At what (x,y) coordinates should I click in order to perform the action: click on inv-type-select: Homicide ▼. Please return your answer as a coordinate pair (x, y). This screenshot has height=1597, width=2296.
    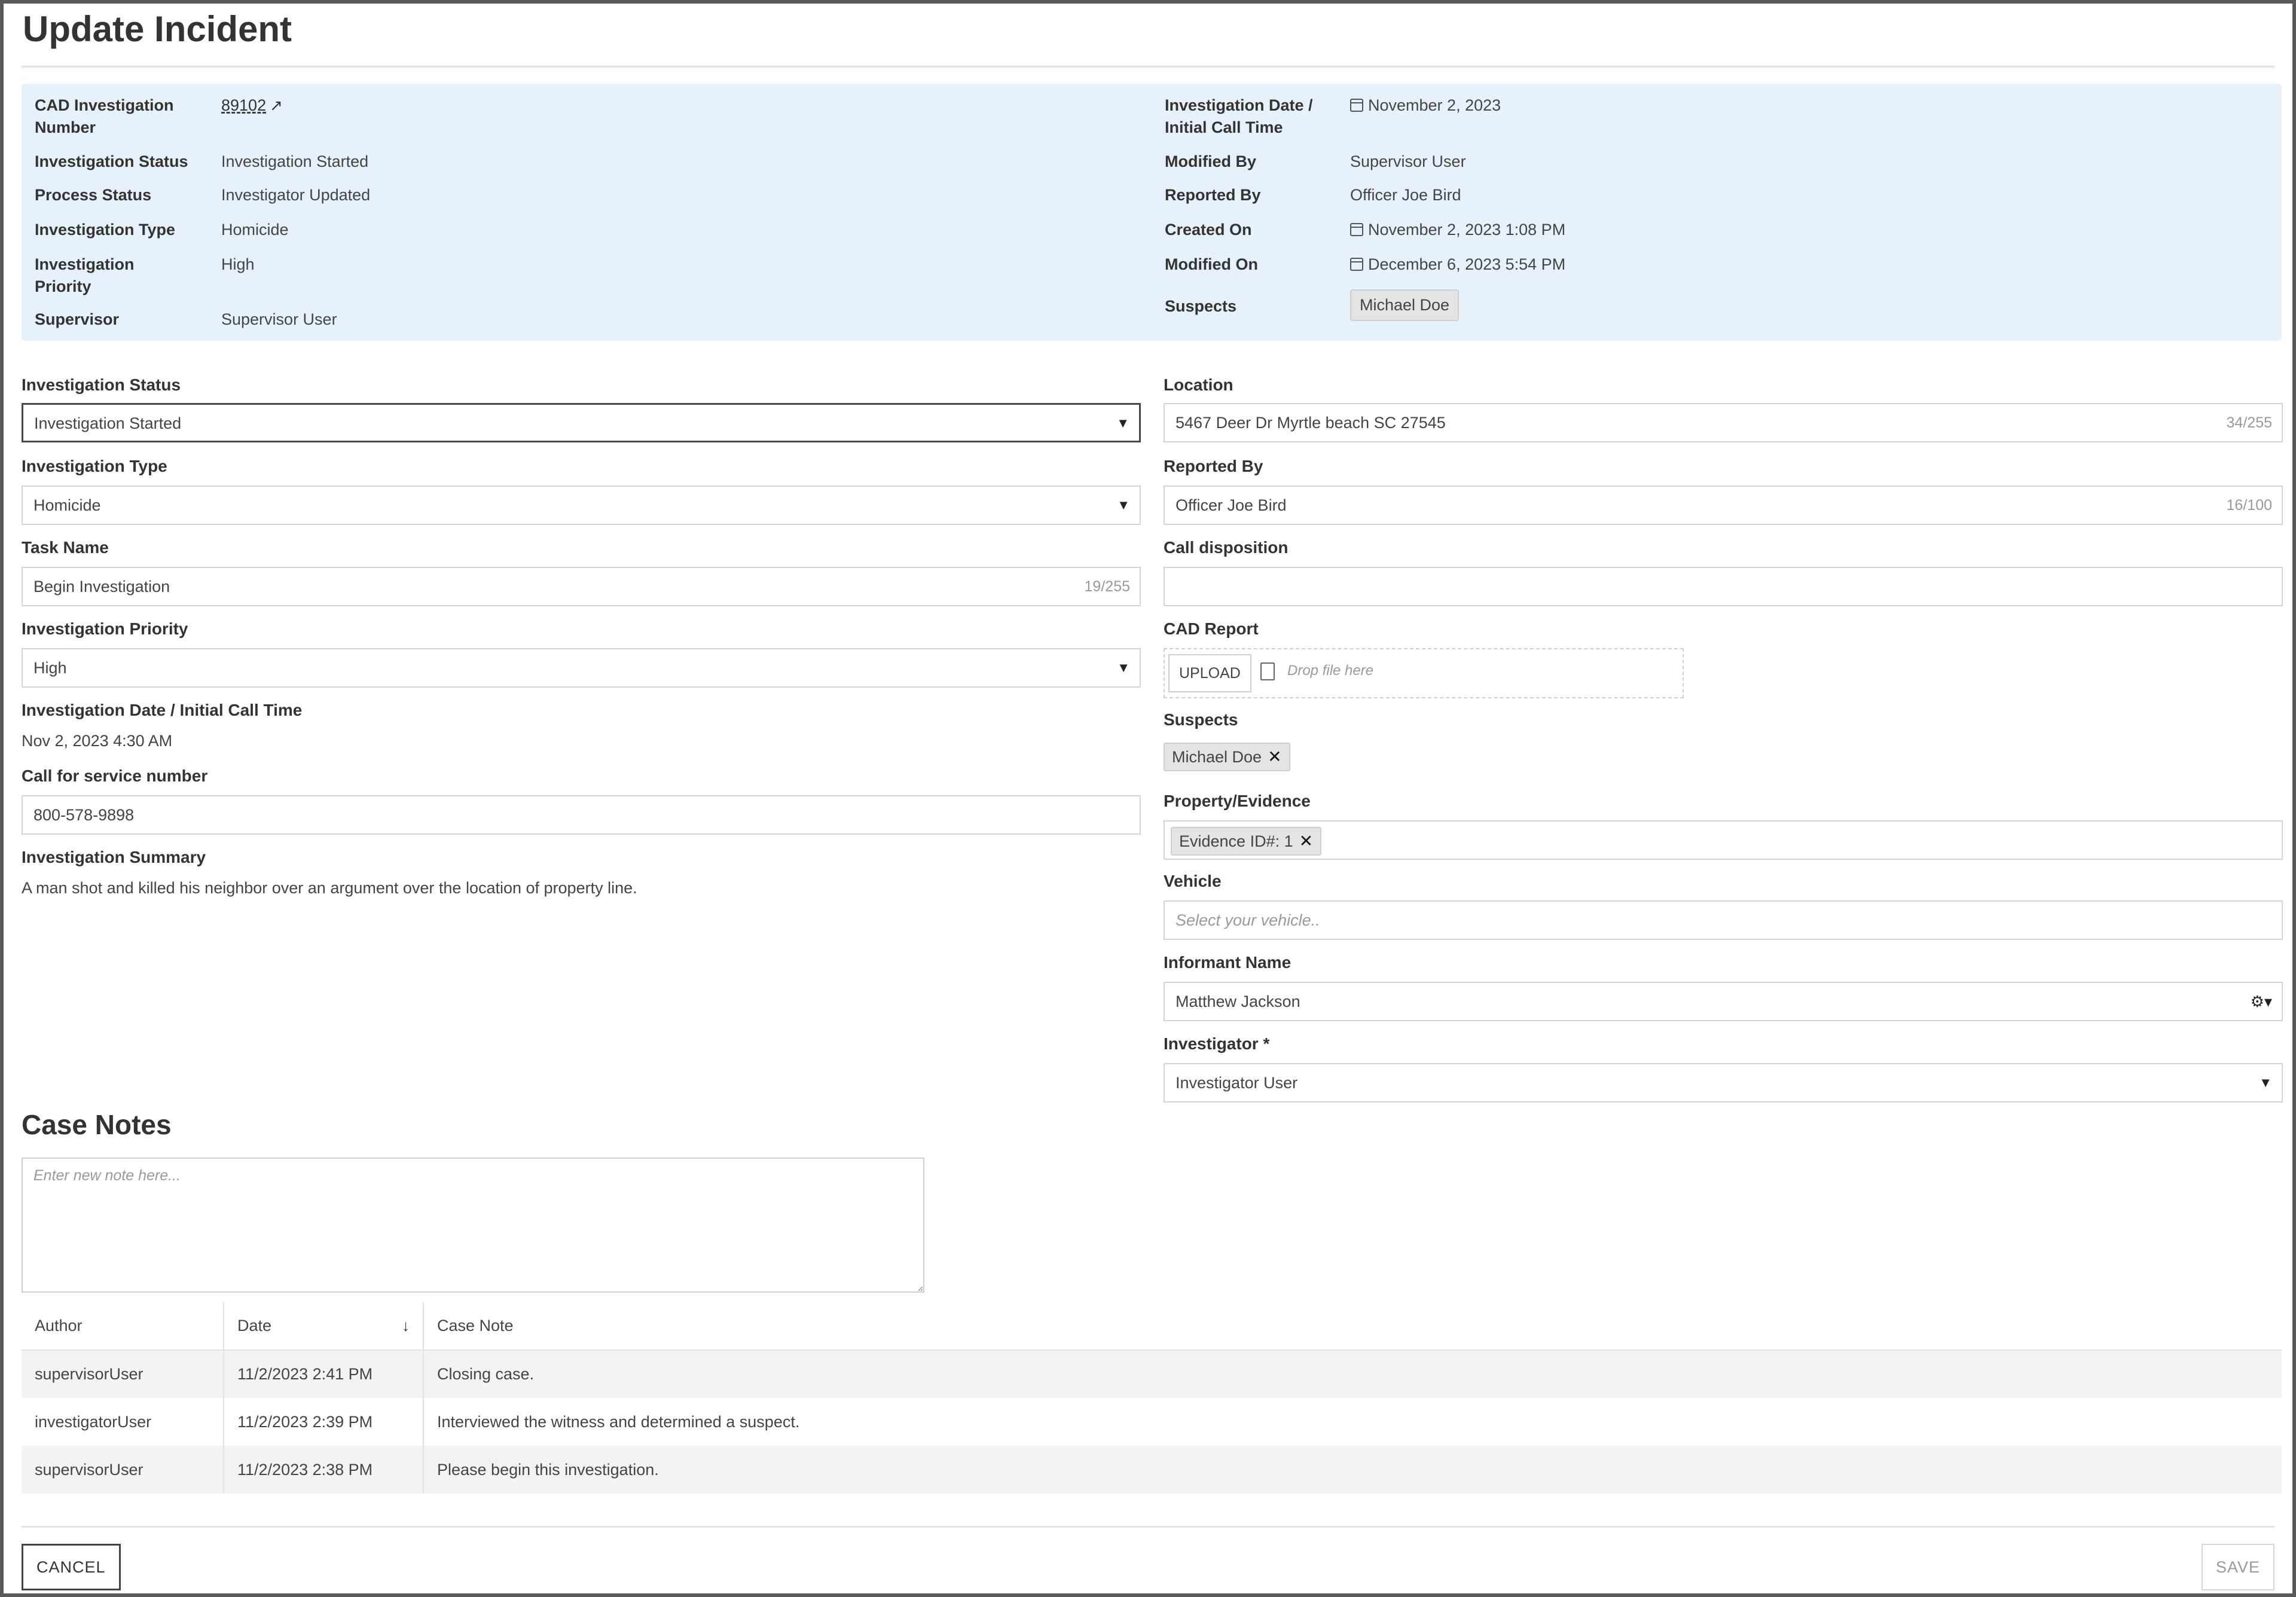
    Looking at the image, I should click on (581, 505).